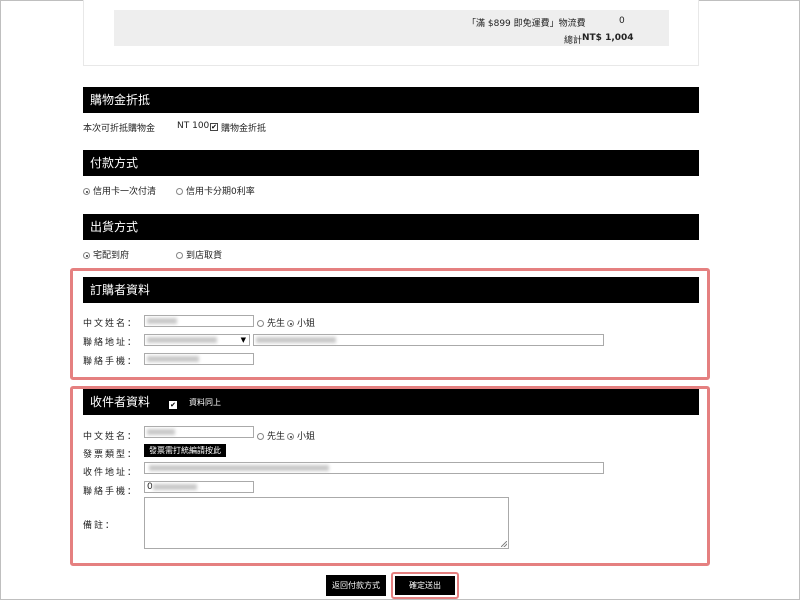 The image size is (802, 602). Describe the element at coordinates (526, 24) in the screenshot. I see `shipping-fee-label: 「滿 $899 即免運費」物流費` at that location.